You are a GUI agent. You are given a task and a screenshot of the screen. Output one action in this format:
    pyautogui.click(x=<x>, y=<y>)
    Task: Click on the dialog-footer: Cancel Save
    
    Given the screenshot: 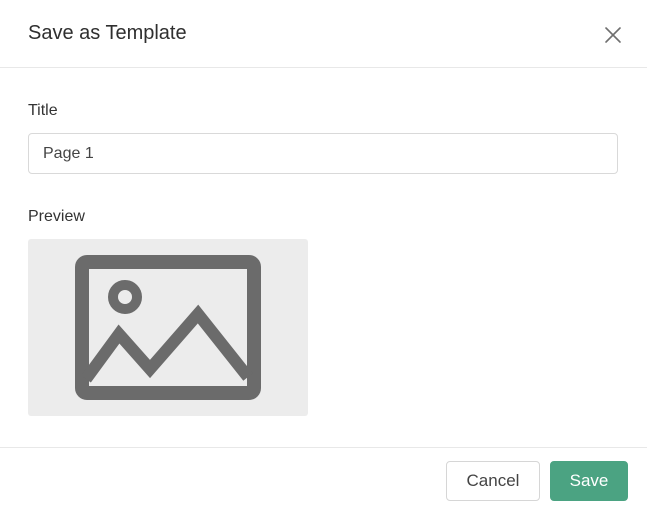 What is the action you would take?
    pyautogui.click(x=323, y=479)
    